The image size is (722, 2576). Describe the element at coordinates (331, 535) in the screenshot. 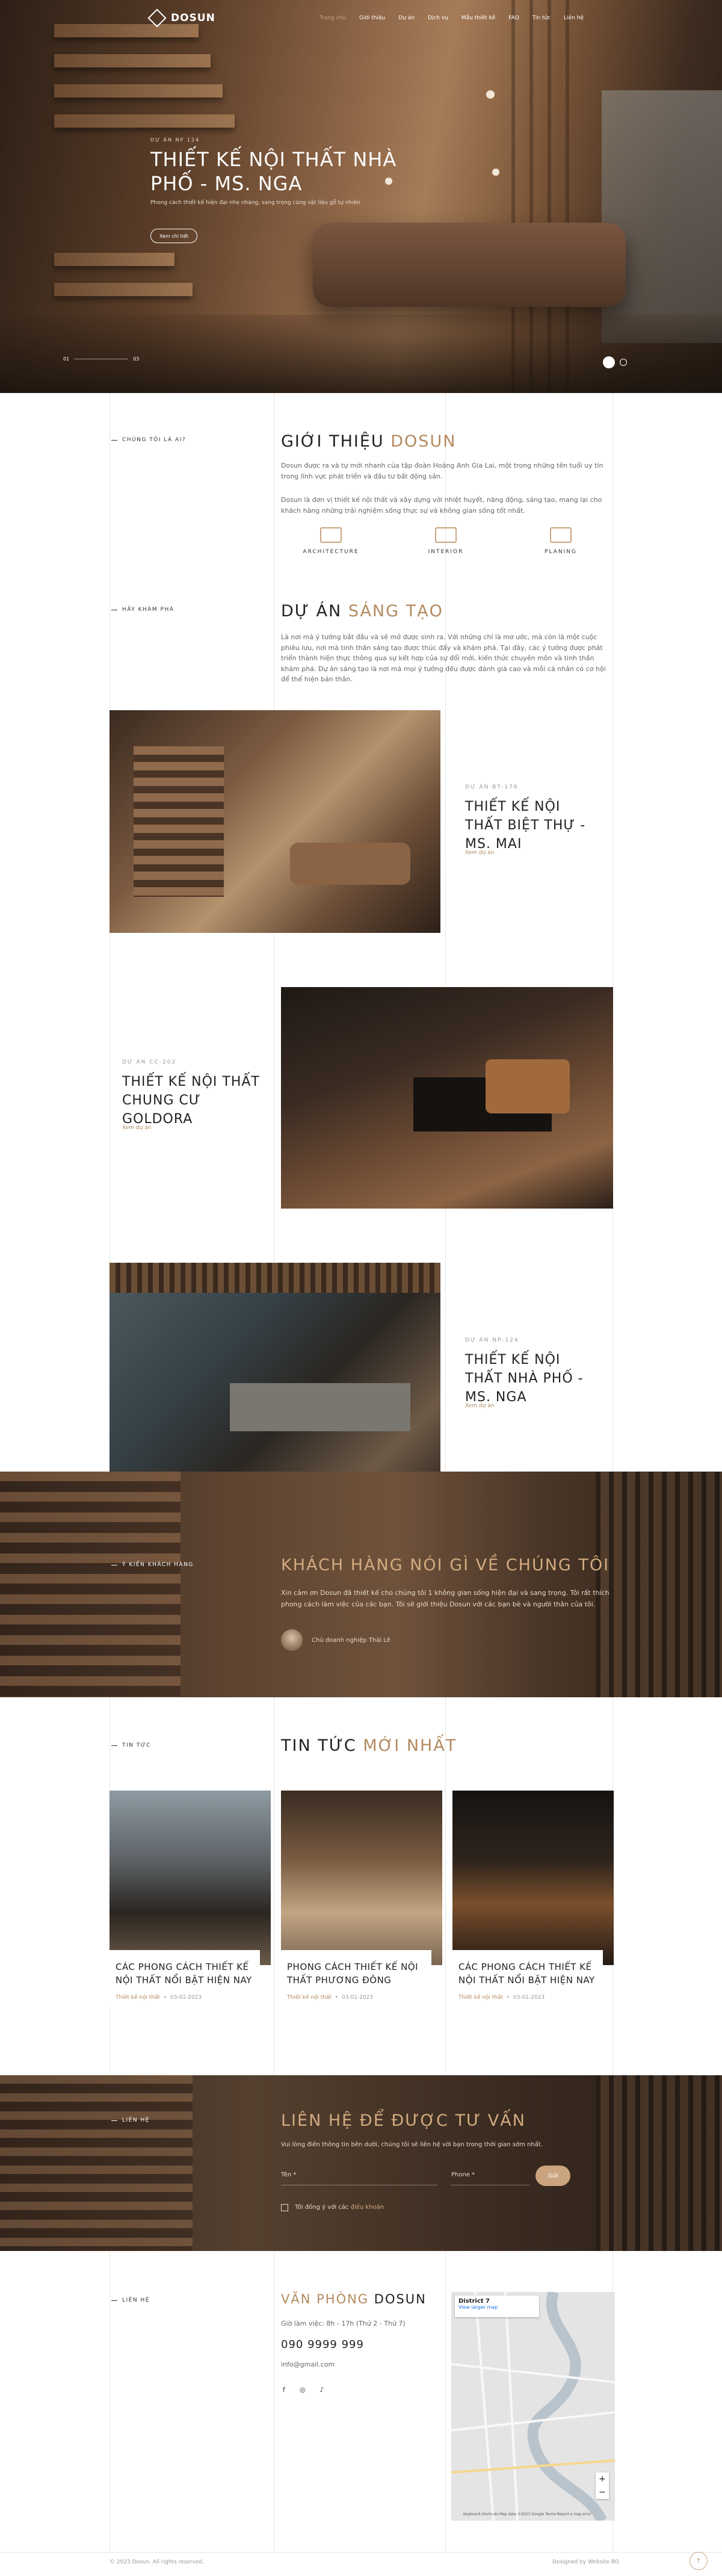

I see `architecture-icon` at that location.